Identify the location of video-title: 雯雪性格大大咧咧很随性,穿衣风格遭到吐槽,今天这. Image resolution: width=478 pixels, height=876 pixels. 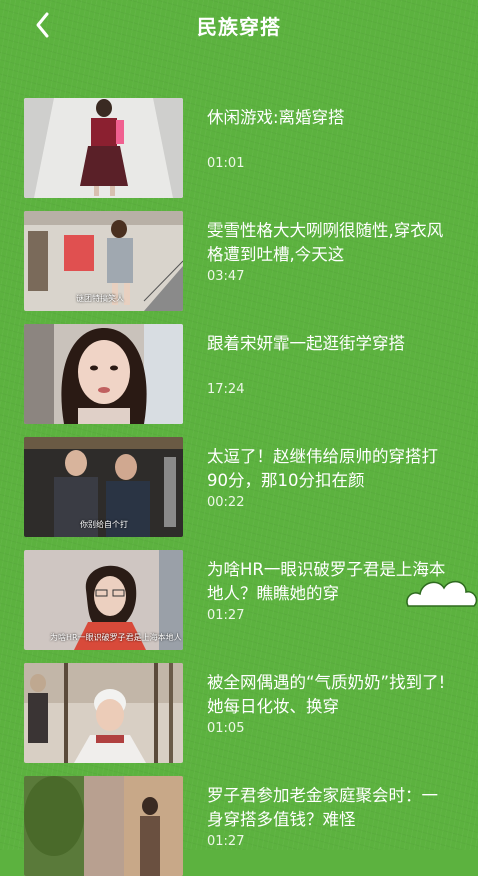
(325, 242).